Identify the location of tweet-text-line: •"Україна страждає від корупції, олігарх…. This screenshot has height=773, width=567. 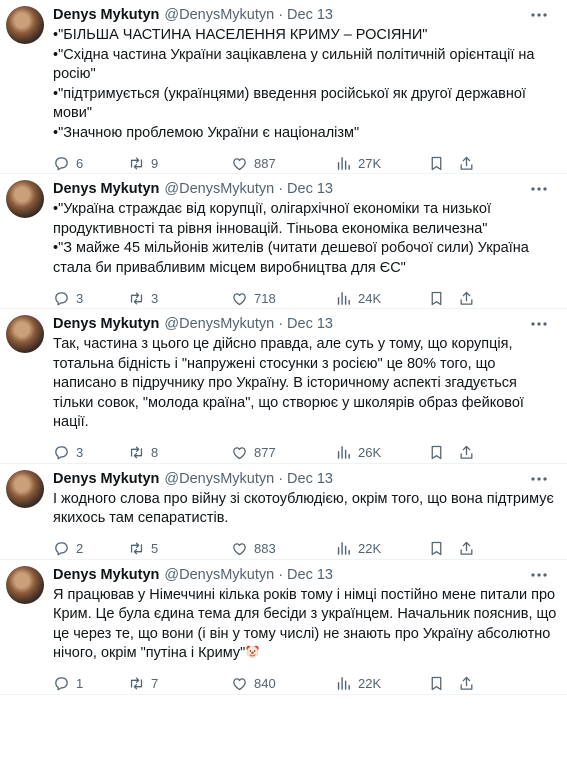
(272, 219).